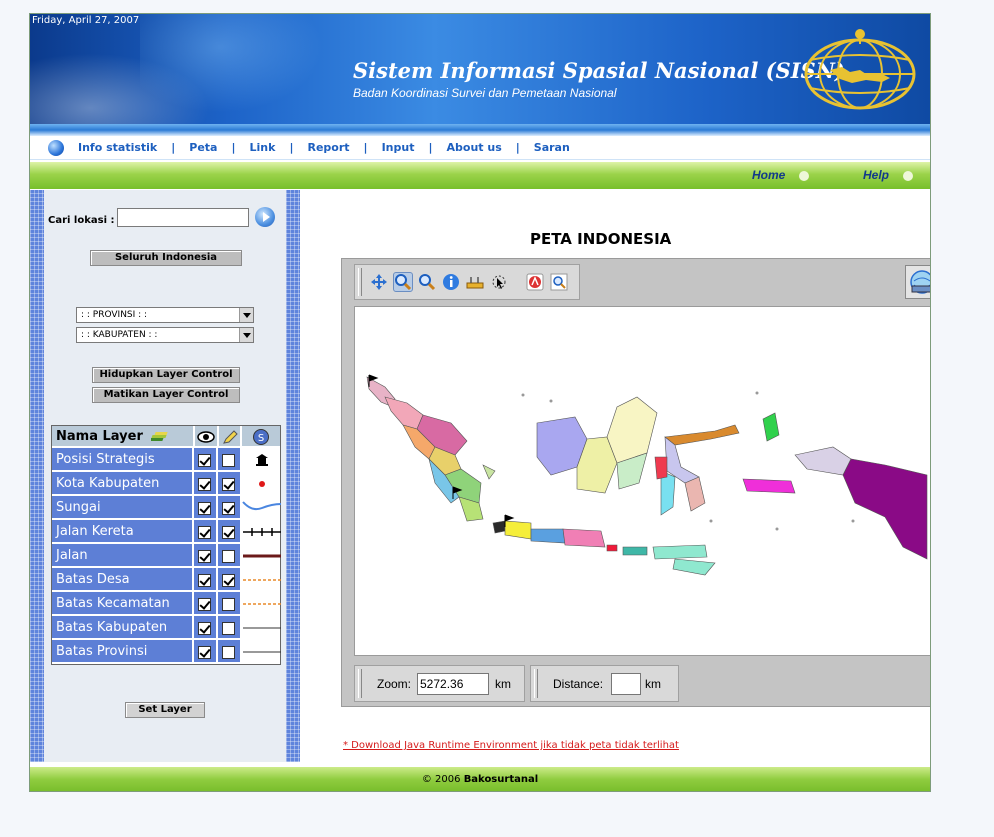 The width and height of the screenshot is (994, 837). I want to click on pan-tool, so click(379, 282).